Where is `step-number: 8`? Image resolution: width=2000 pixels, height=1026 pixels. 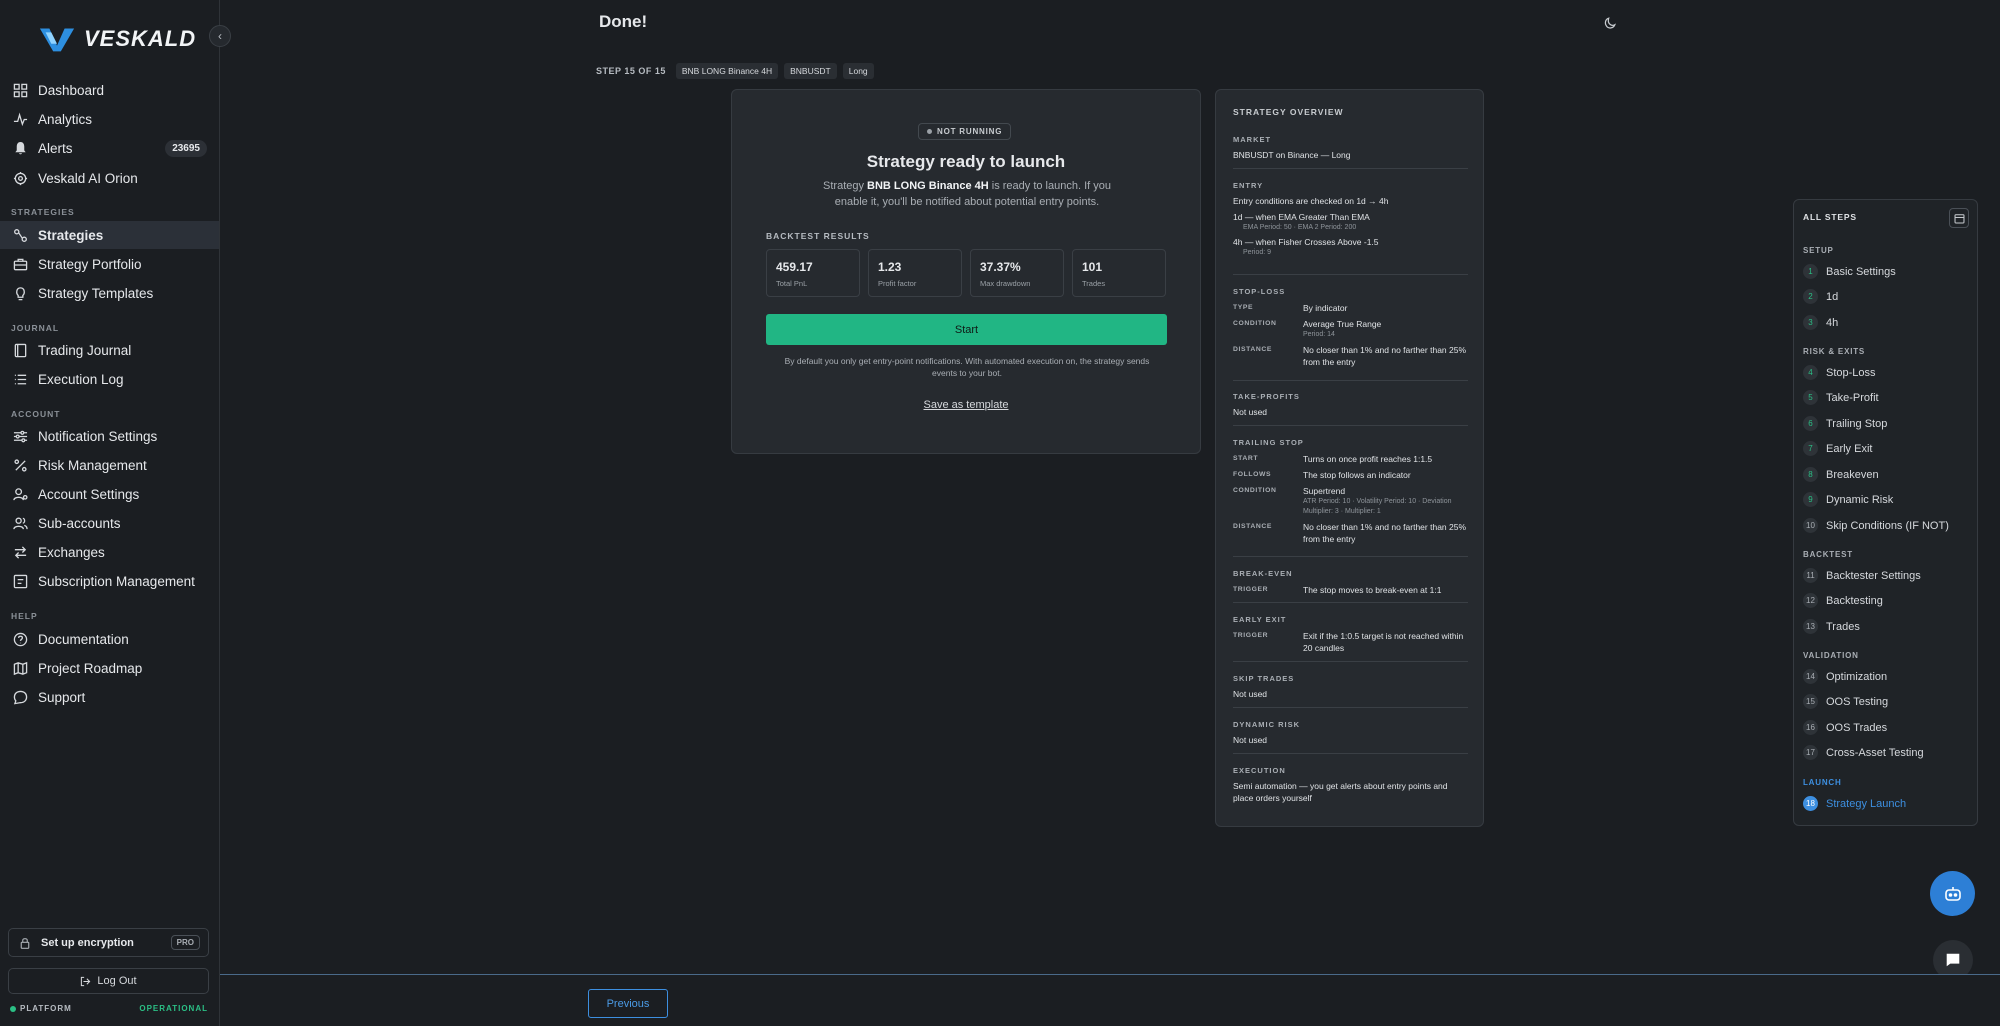 step-number: 8 is located at coordinates (1810, 474).